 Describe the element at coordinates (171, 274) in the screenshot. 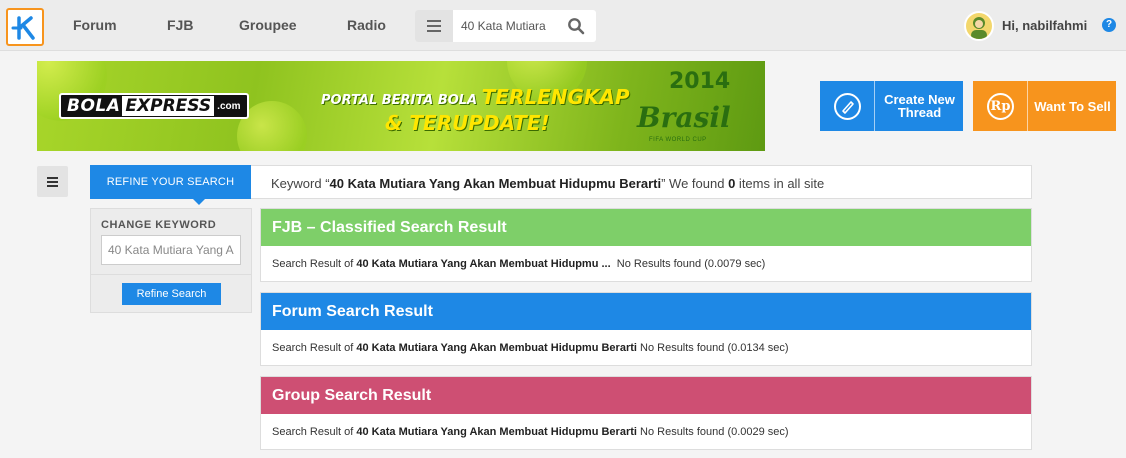

I see `divider` at that location.